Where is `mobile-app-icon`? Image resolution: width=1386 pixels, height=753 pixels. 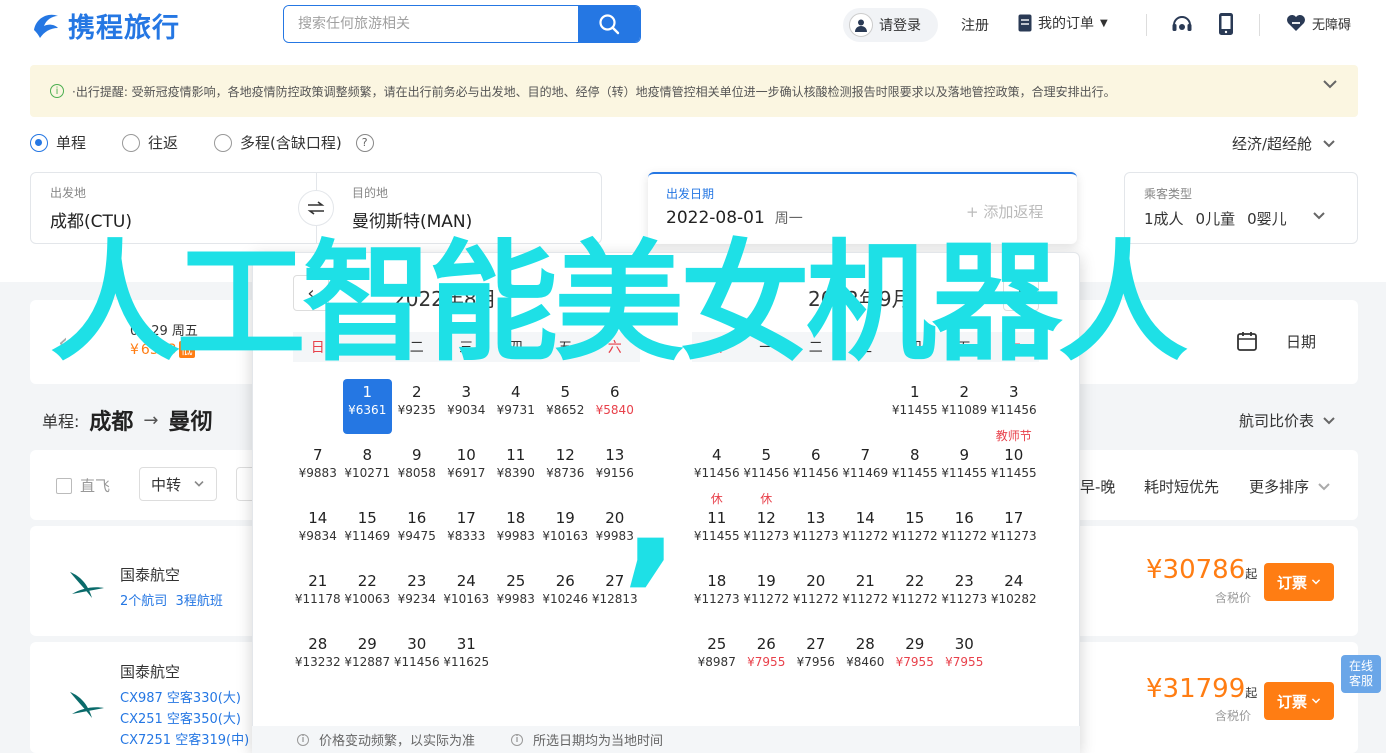
mobile-app-icon is located at coordinates (1226, 26).